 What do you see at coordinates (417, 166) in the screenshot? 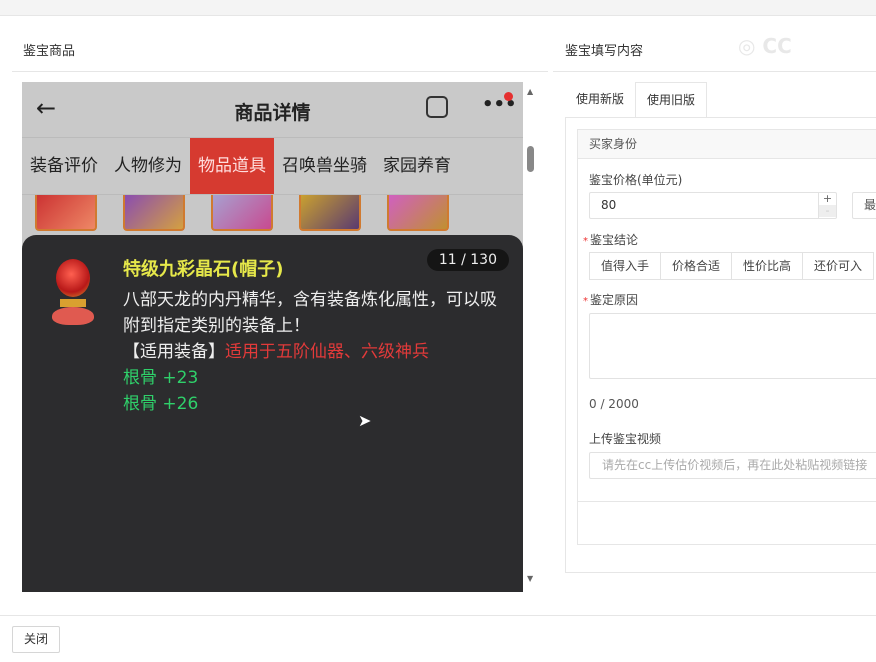
I see `tab-home: 家园养育` at bounding box center [417, 166].